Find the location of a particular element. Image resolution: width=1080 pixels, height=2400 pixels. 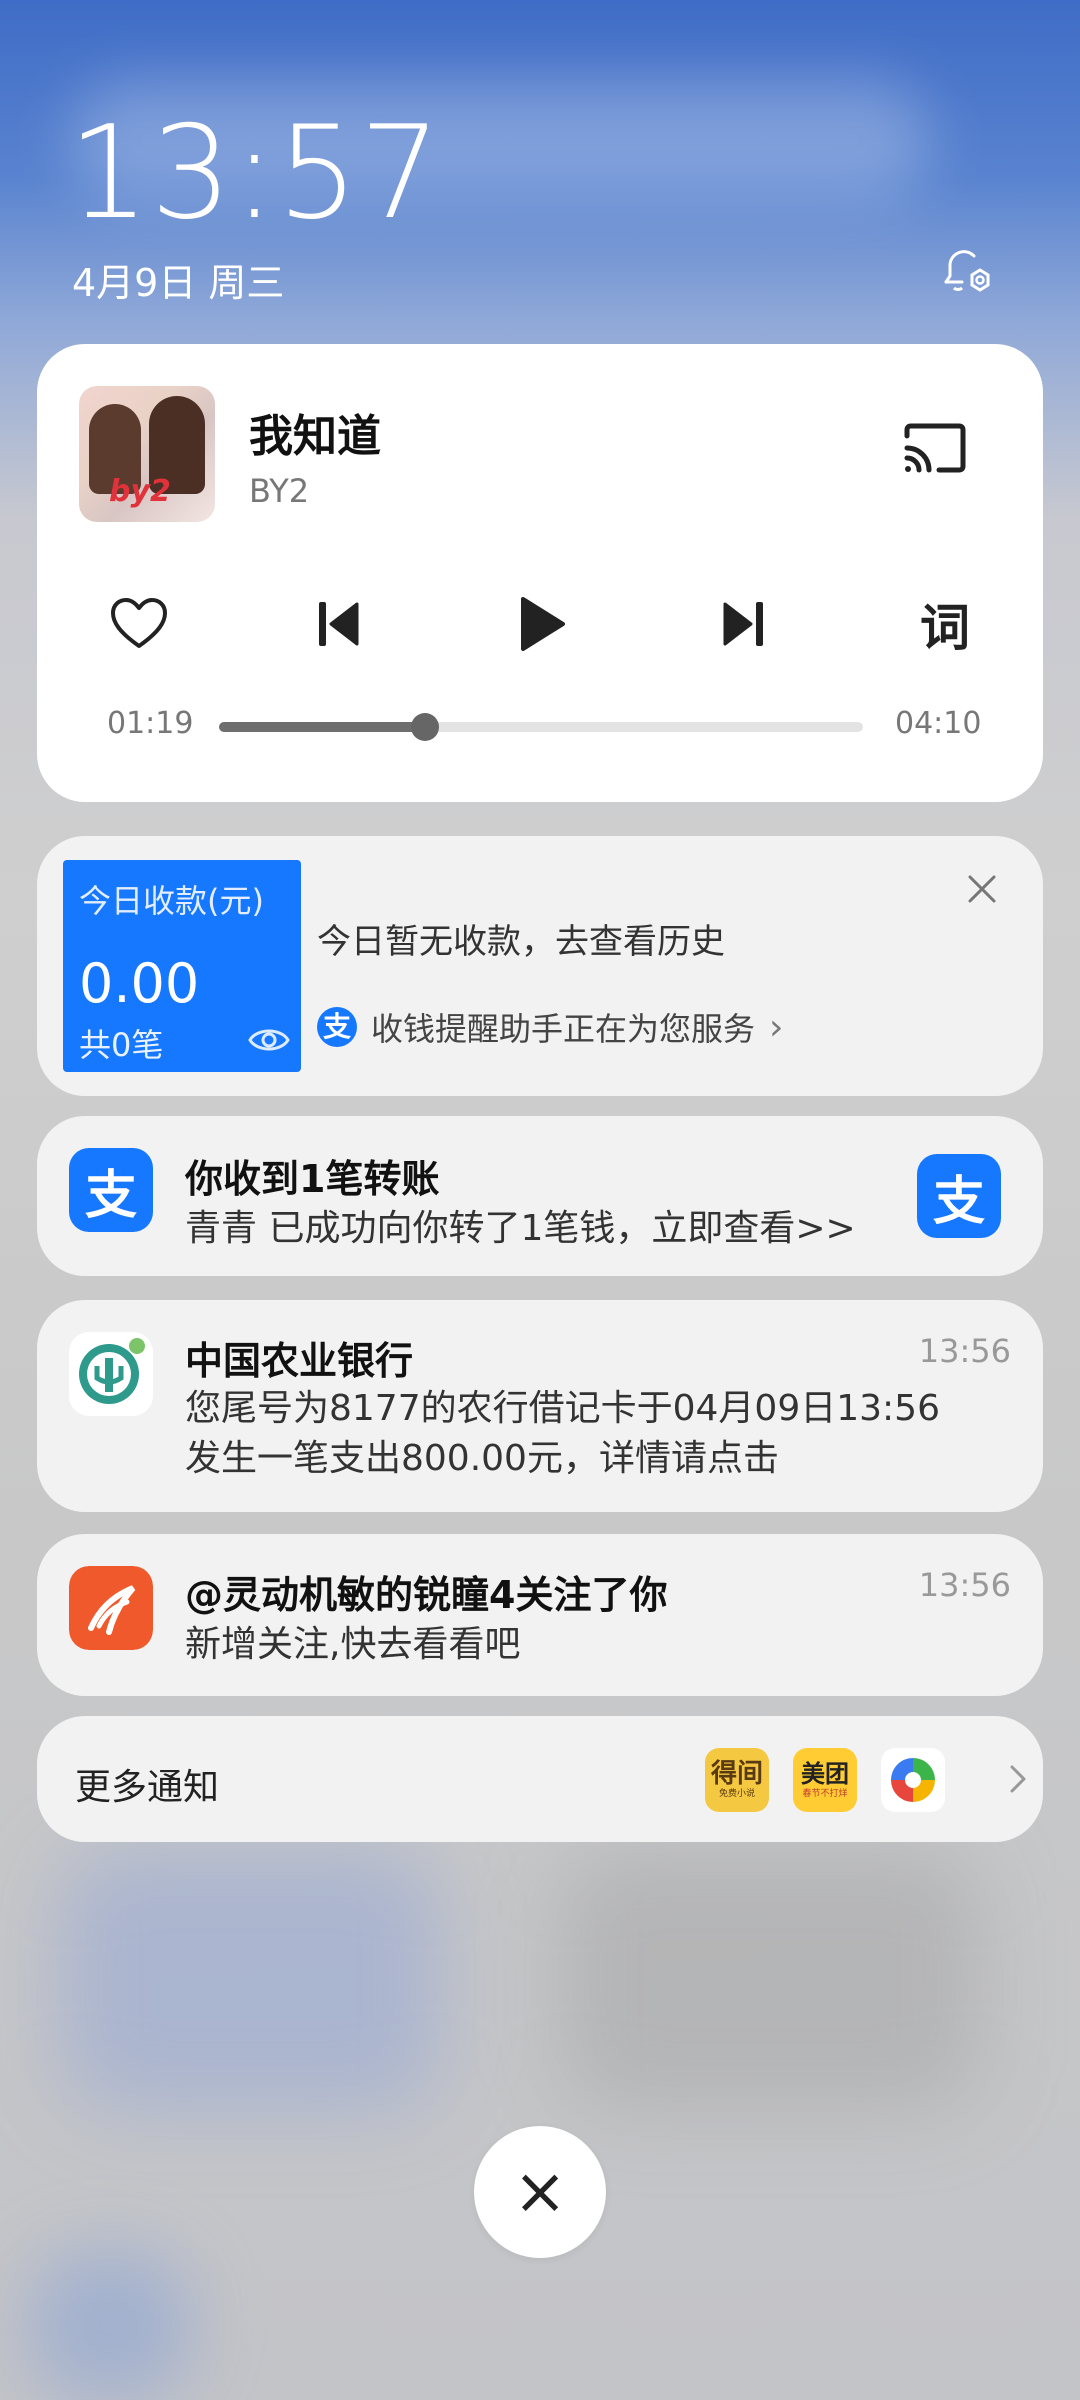

close-icon is located at coordinates (982, 889).